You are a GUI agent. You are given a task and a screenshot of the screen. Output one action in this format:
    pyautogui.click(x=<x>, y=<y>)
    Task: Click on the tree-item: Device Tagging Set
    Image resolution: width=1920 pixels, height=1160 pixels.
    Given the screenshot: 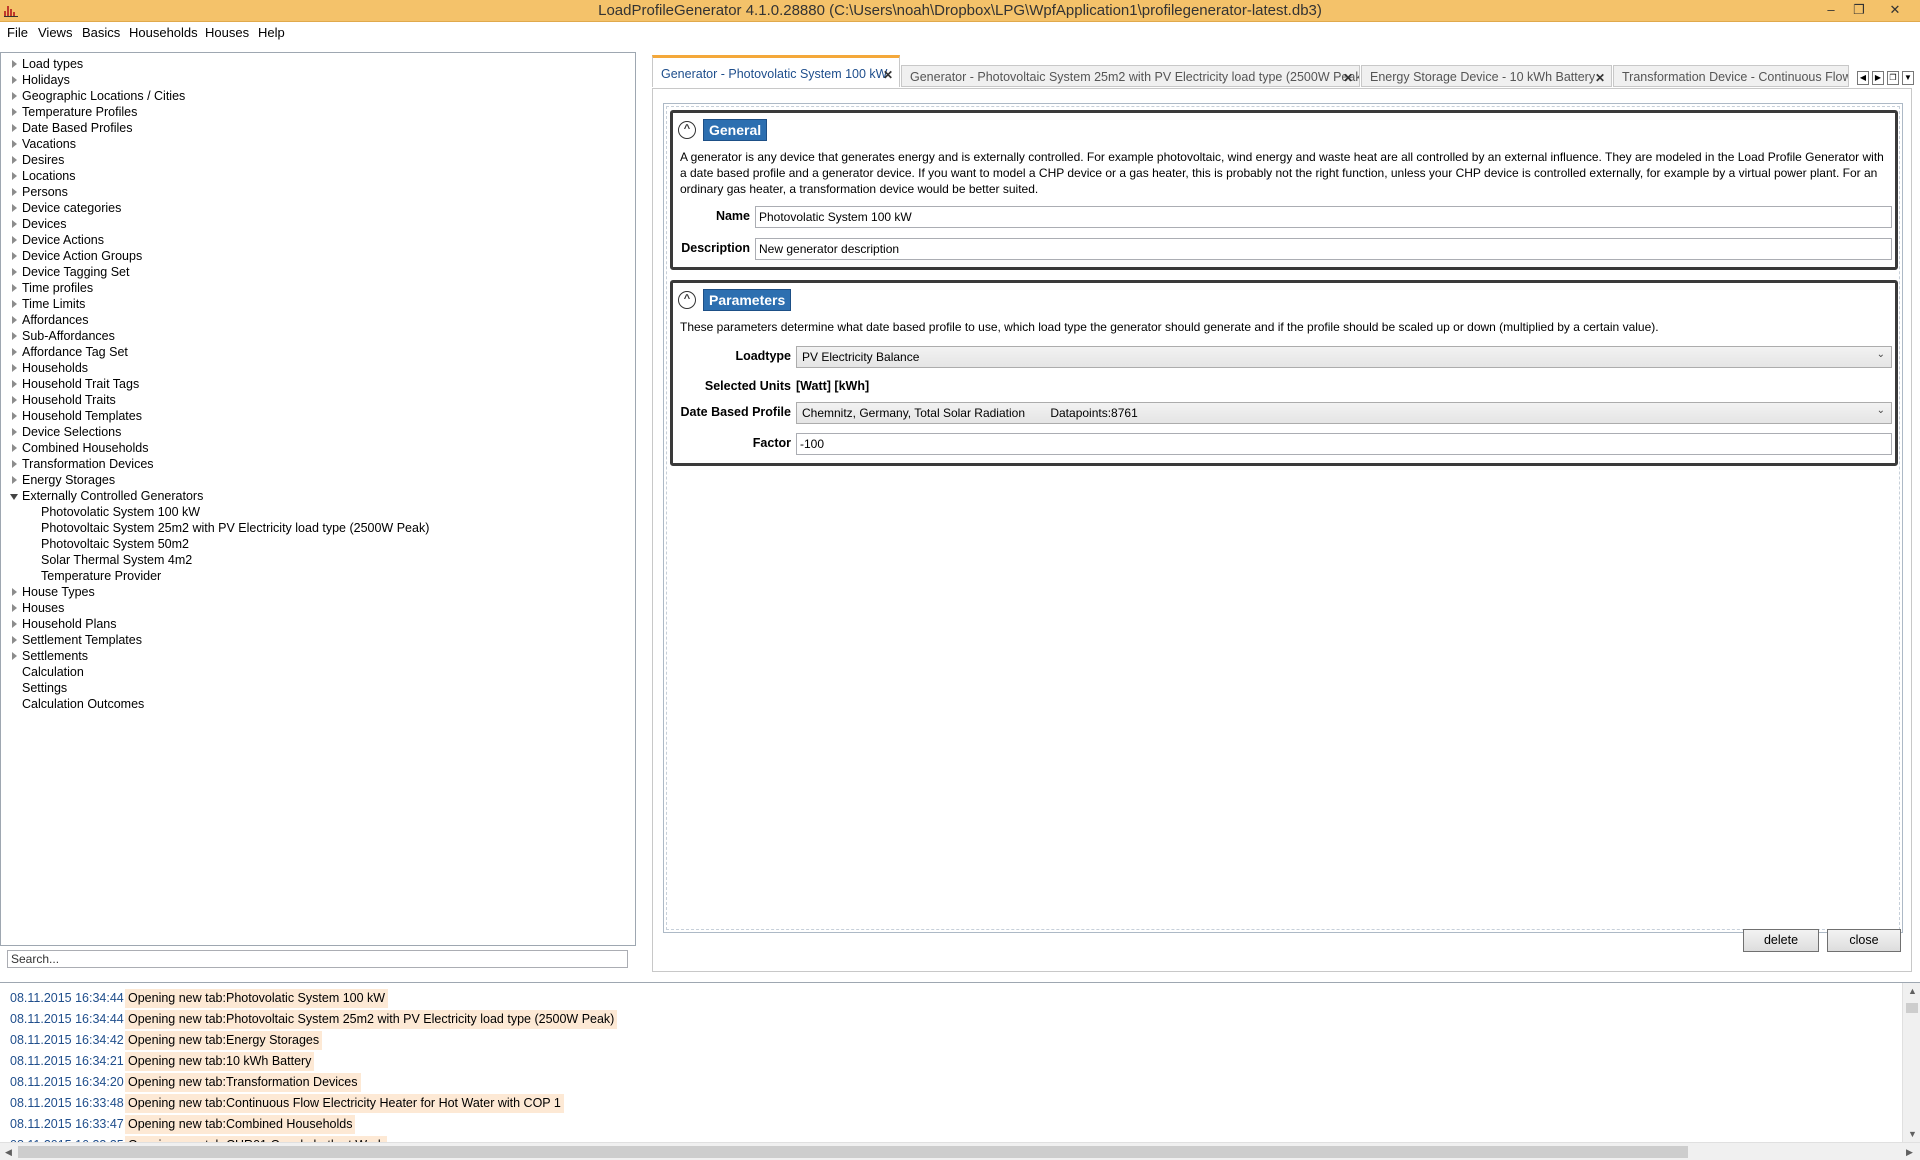 What is the action you would take?
    pyautogui.click(x=70, y=272)
    